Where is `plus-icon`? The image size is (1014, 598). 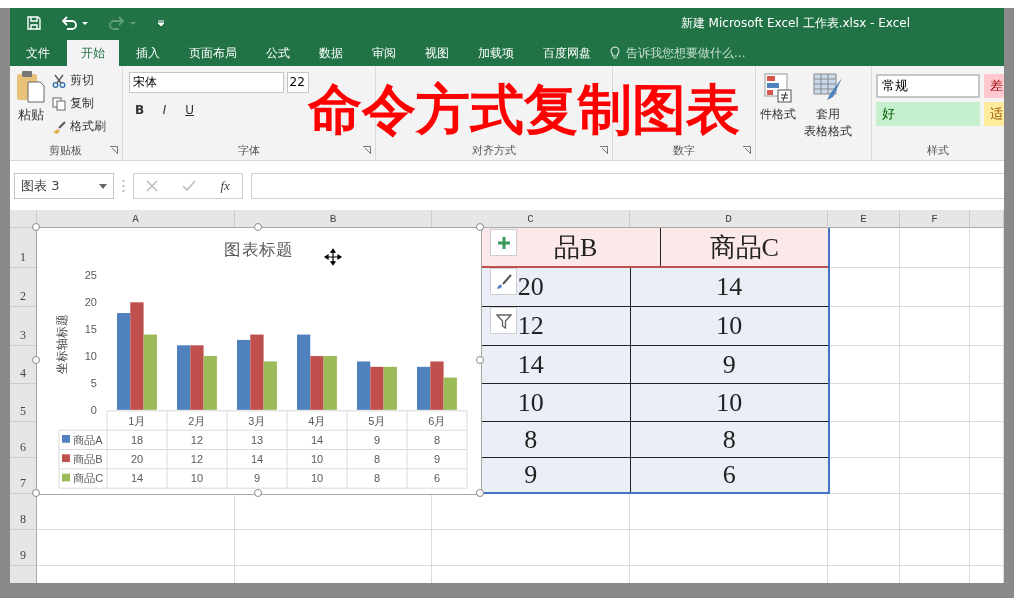
plus-icon is located at coordinates (503, 242).